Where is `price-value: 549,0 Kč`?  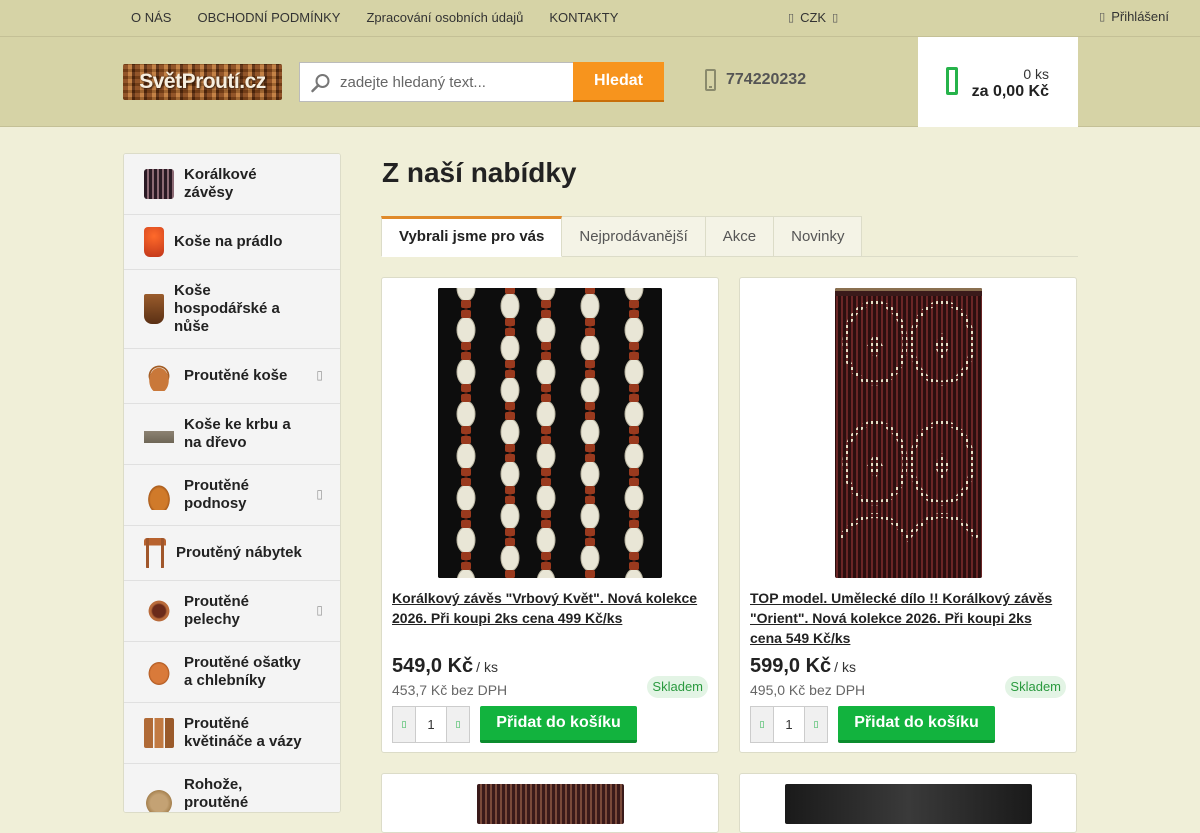 price-value: 549,0 Kč is located at coordinates (433, 666).